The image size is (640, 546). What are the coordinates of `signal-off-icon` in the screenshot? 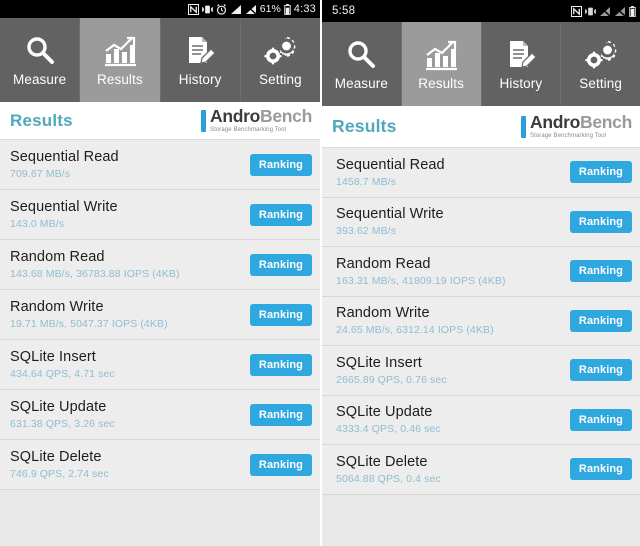 It's located at (251, 9).